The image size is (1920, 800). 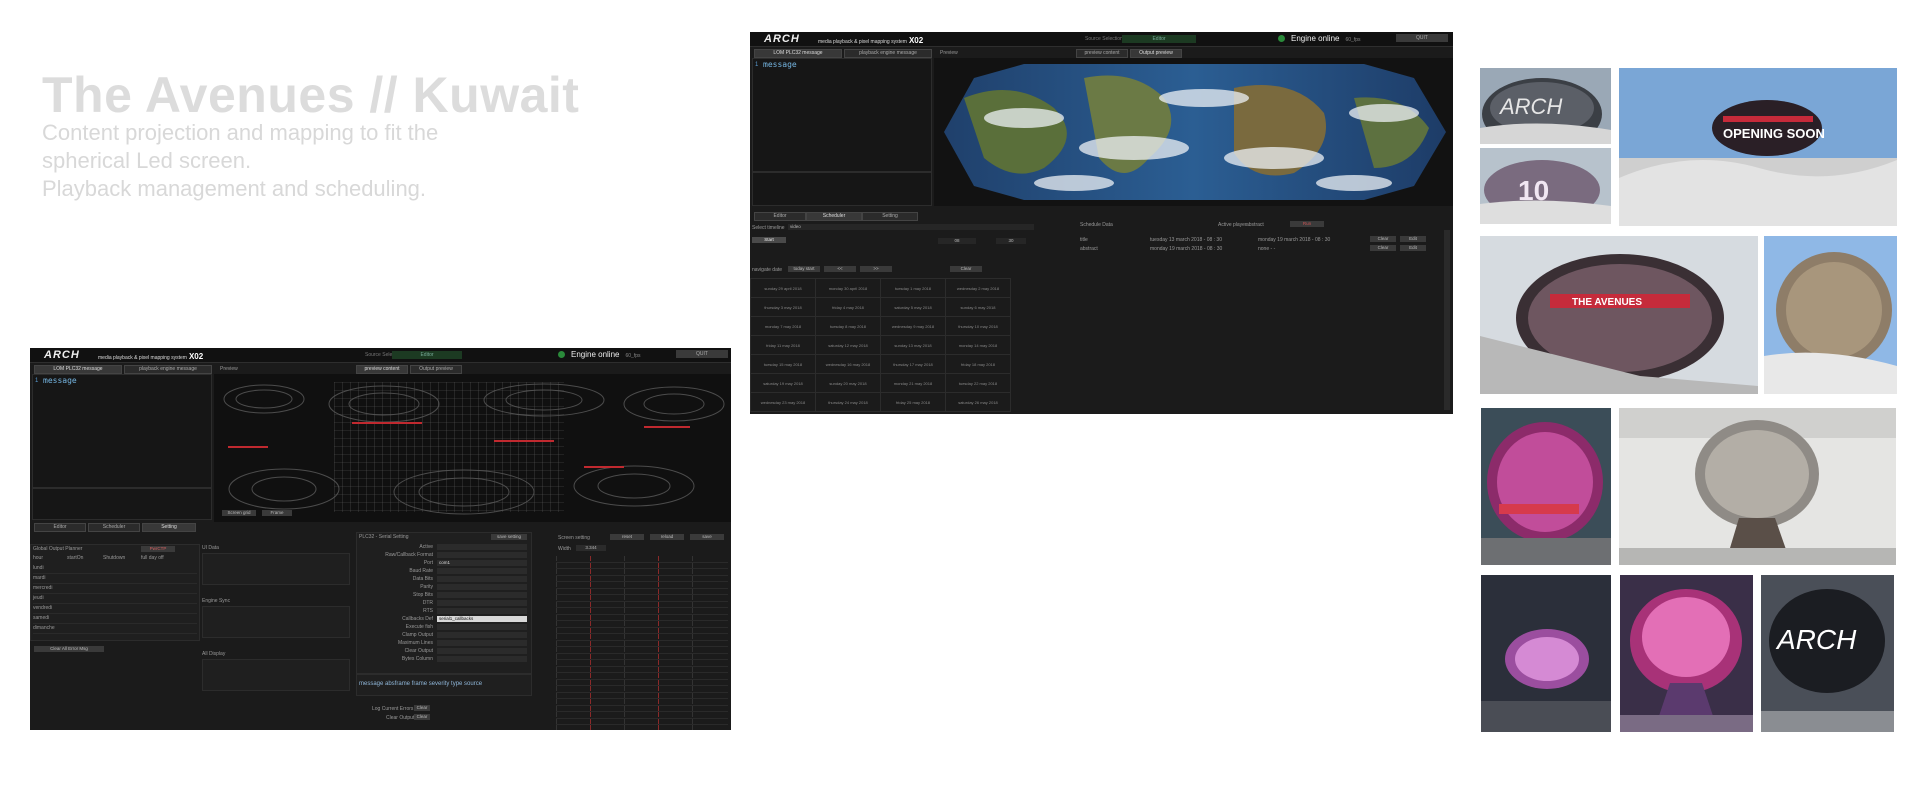 What do you see at coordinates (848, 345) in the screenshot?
I see `calendar-day: saturday 12 may 2018` at bounding box center [848, 345].